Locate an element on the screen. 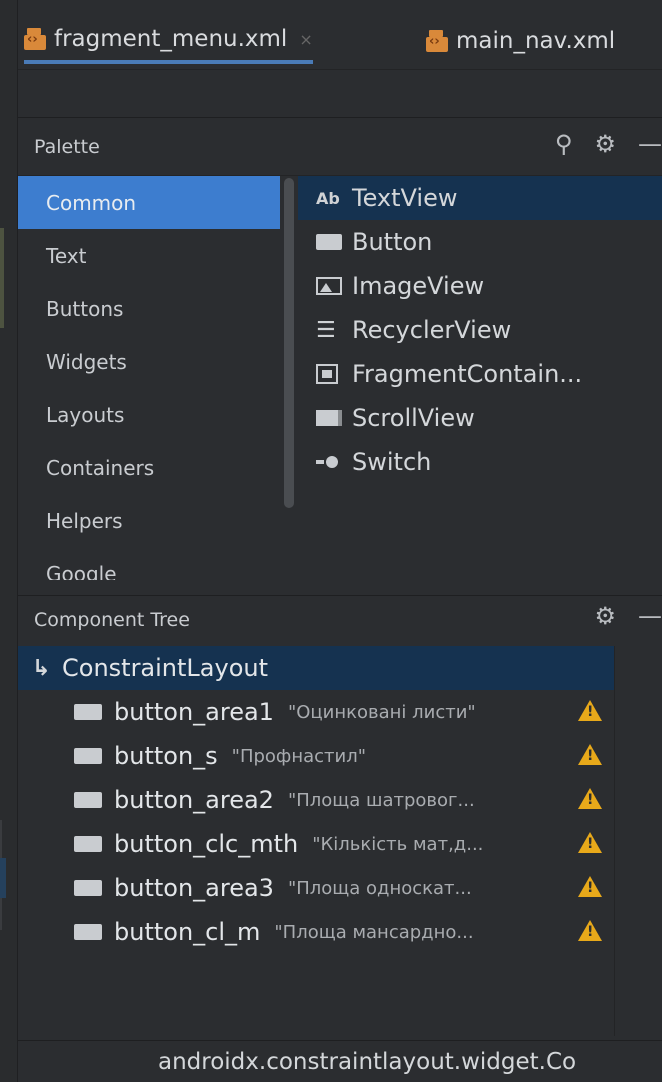 This screenshot has height=1082, width=662. left-tool-strip is located at coordinates (9, 541).